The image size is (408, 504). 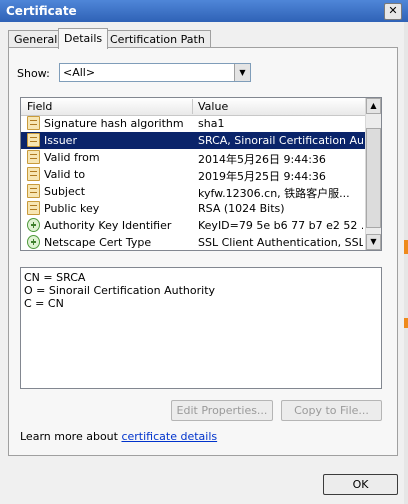 What do you see at coordinates (211, 123) in the screenshot?
I see `row-value: sha1` at bounding box center [211, 123].